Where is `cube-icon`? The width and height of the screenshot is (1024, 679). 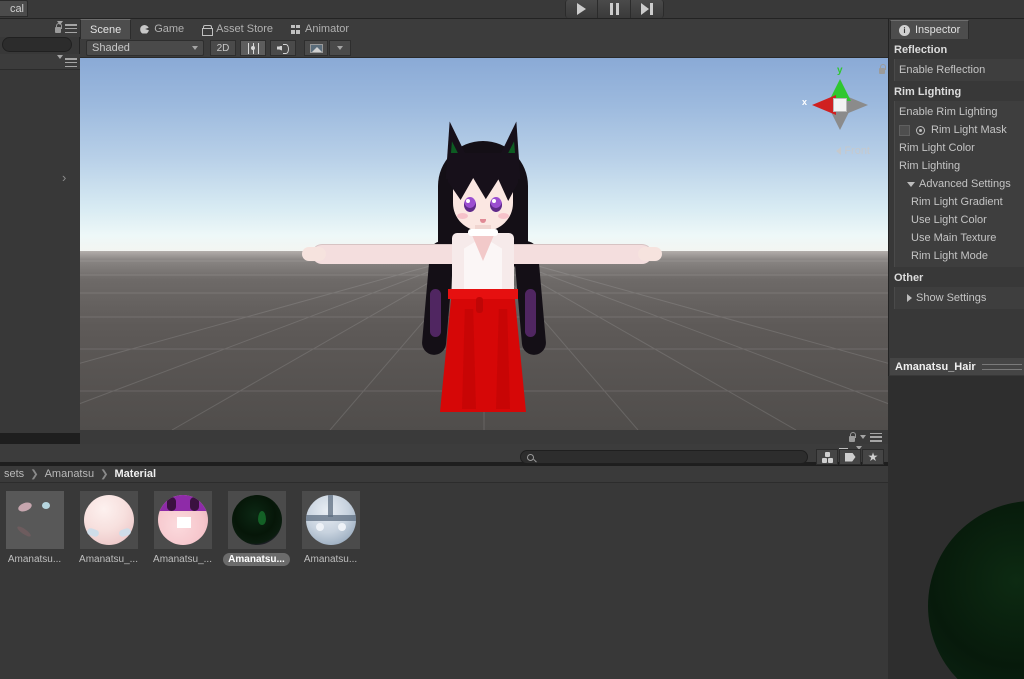 cube-icon is located at coordinates (827, 457).